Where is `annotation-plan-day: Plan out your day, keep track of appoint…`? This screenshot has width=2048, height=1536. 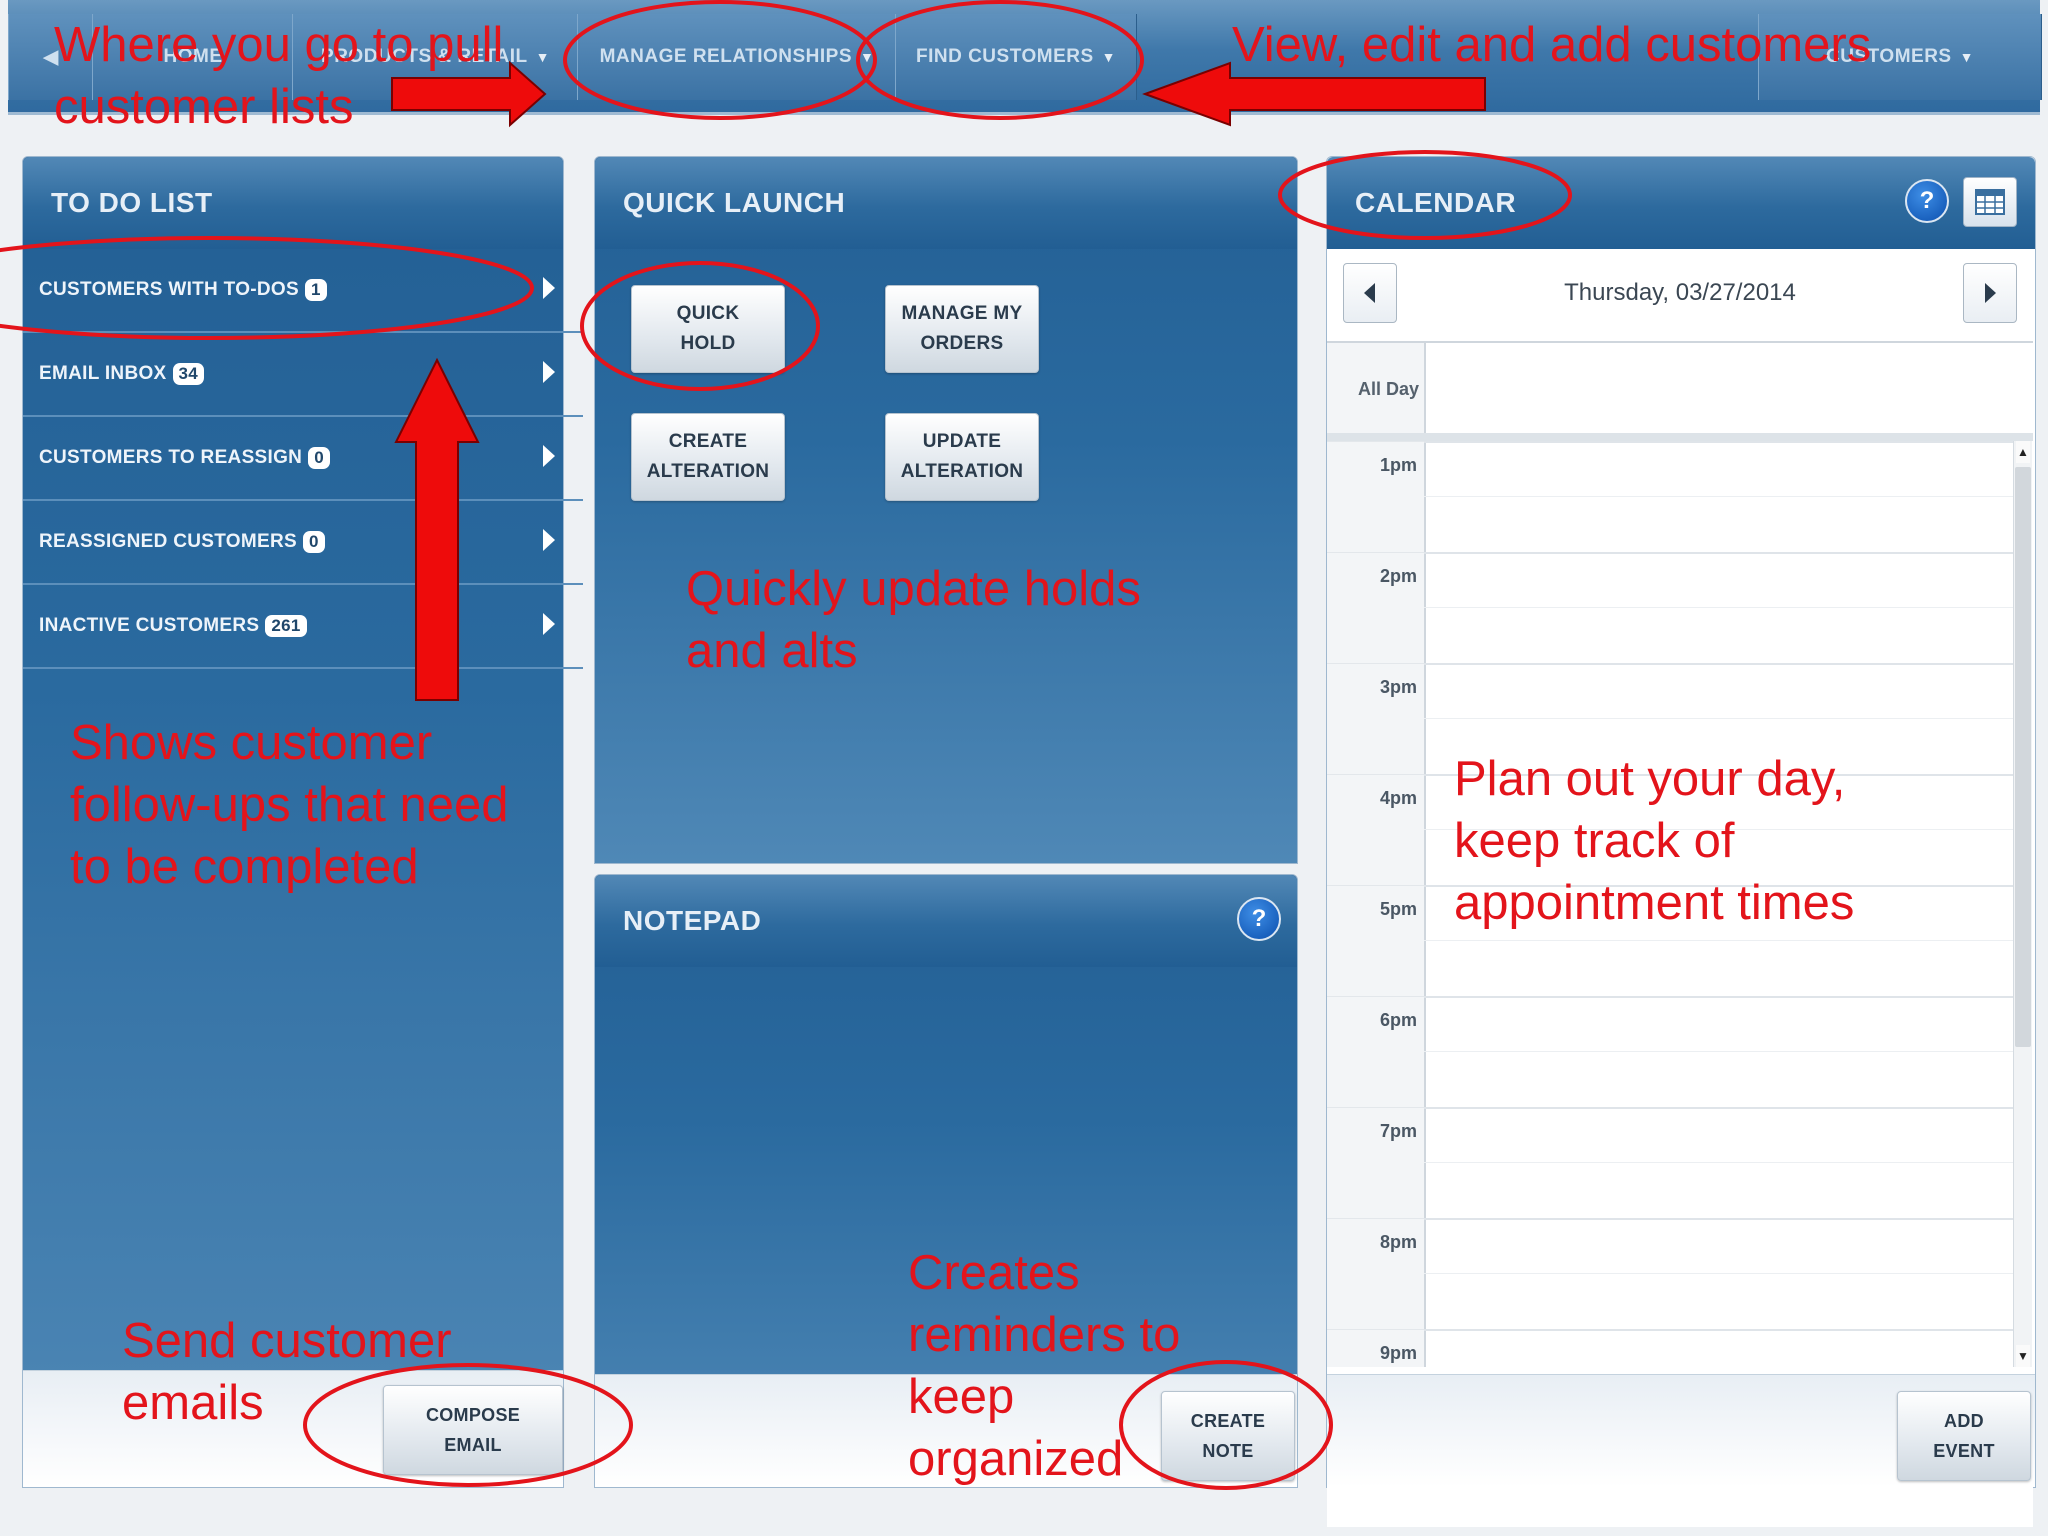 annotation-plan-day: Plan out your day, keep track of appoint… is located at coordinates (1654, 841).